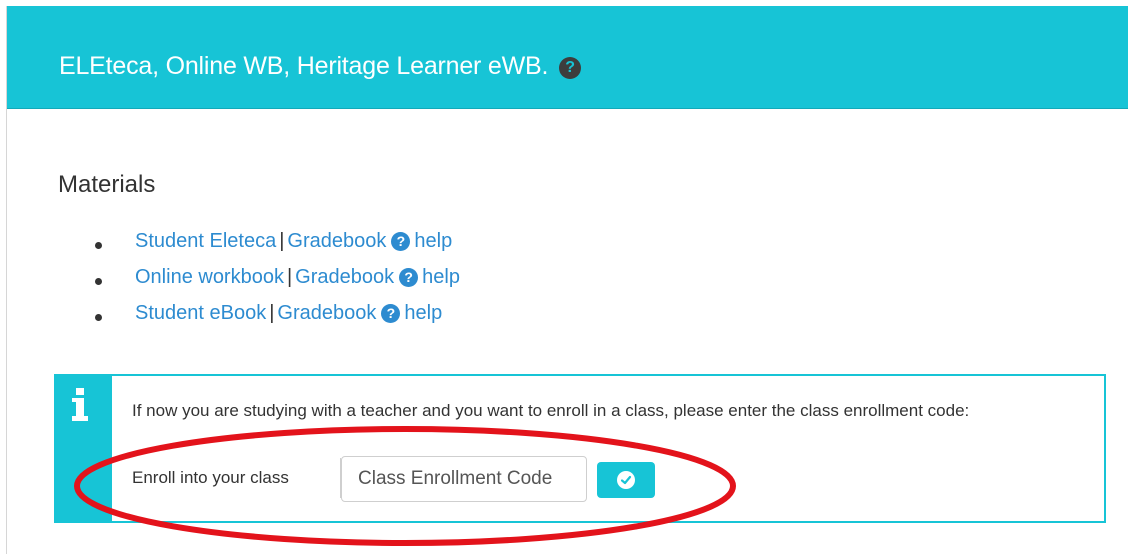 The width and height of the screenshot is (1128, 554). I want to click on alert-icon-bar, so click(84, 448).